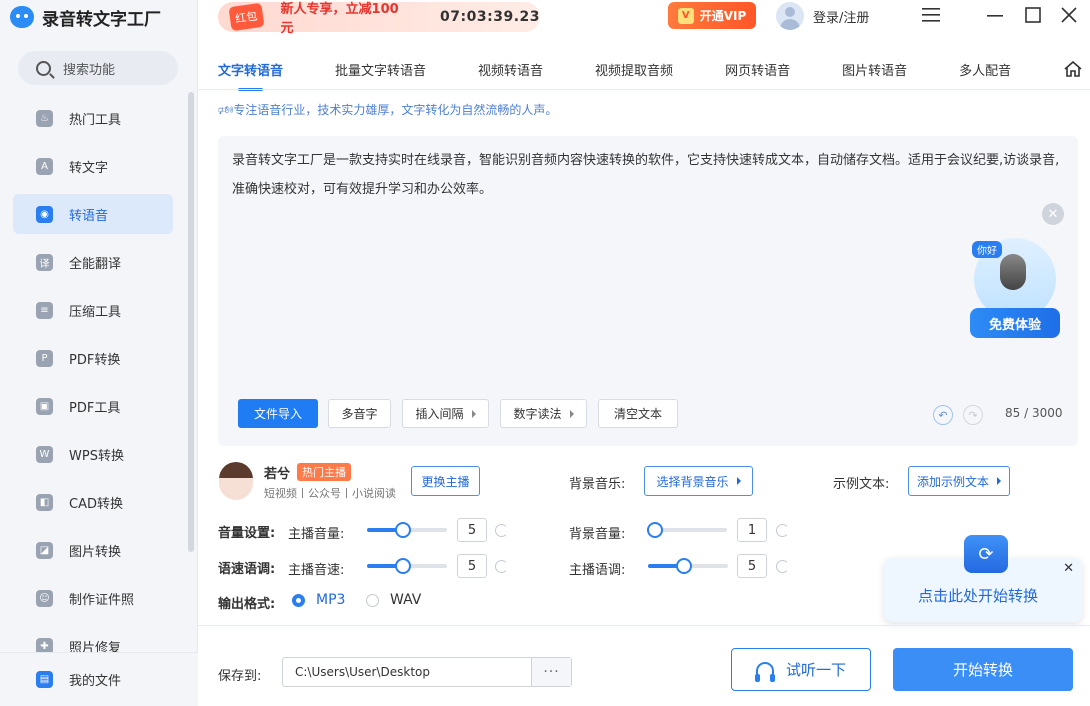 This screenshot has height=706, width=1090. I want to click on vip-button: V 开通VIP, so click(712, 15).